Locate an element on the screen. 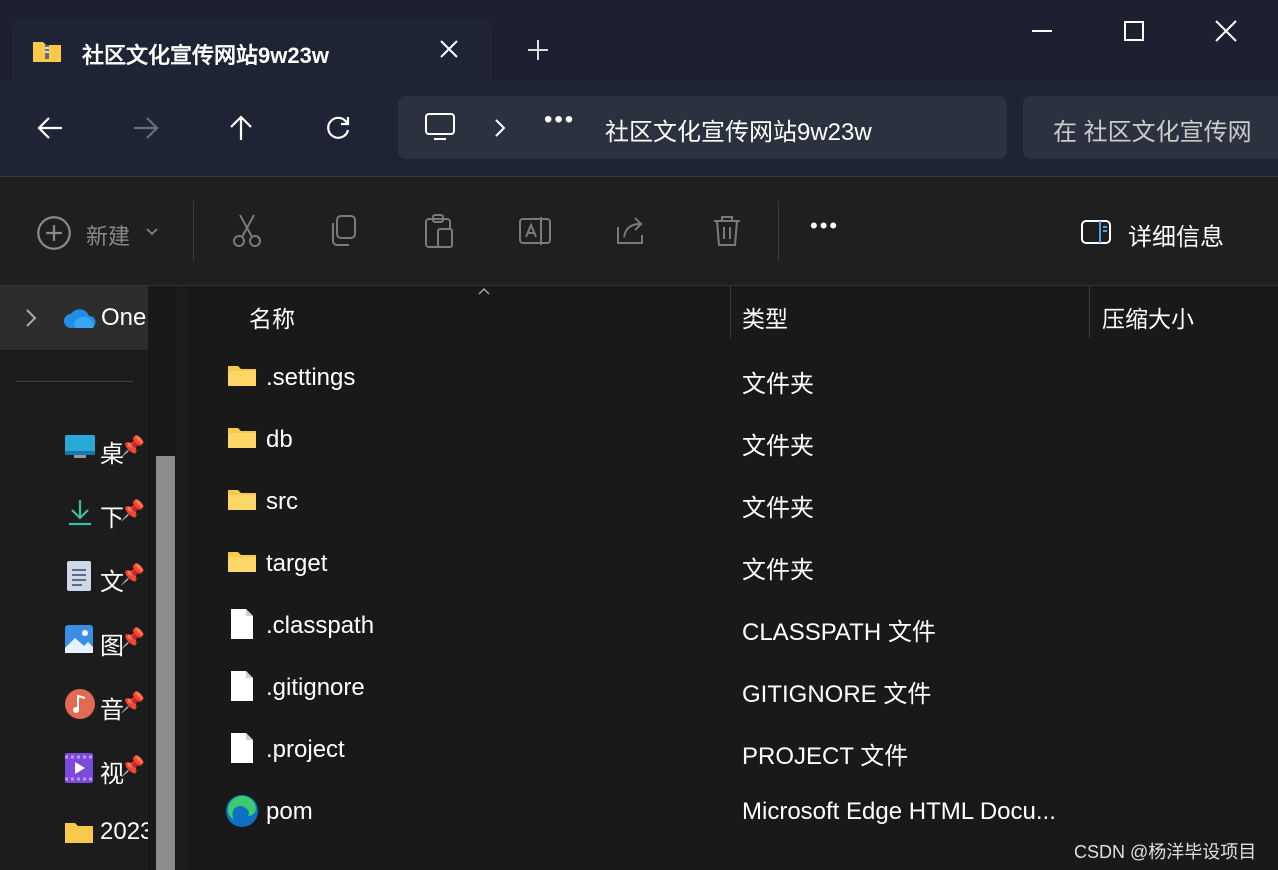 The image size is (1278, 870). new-tab-button is located at coordinates (538, 50).